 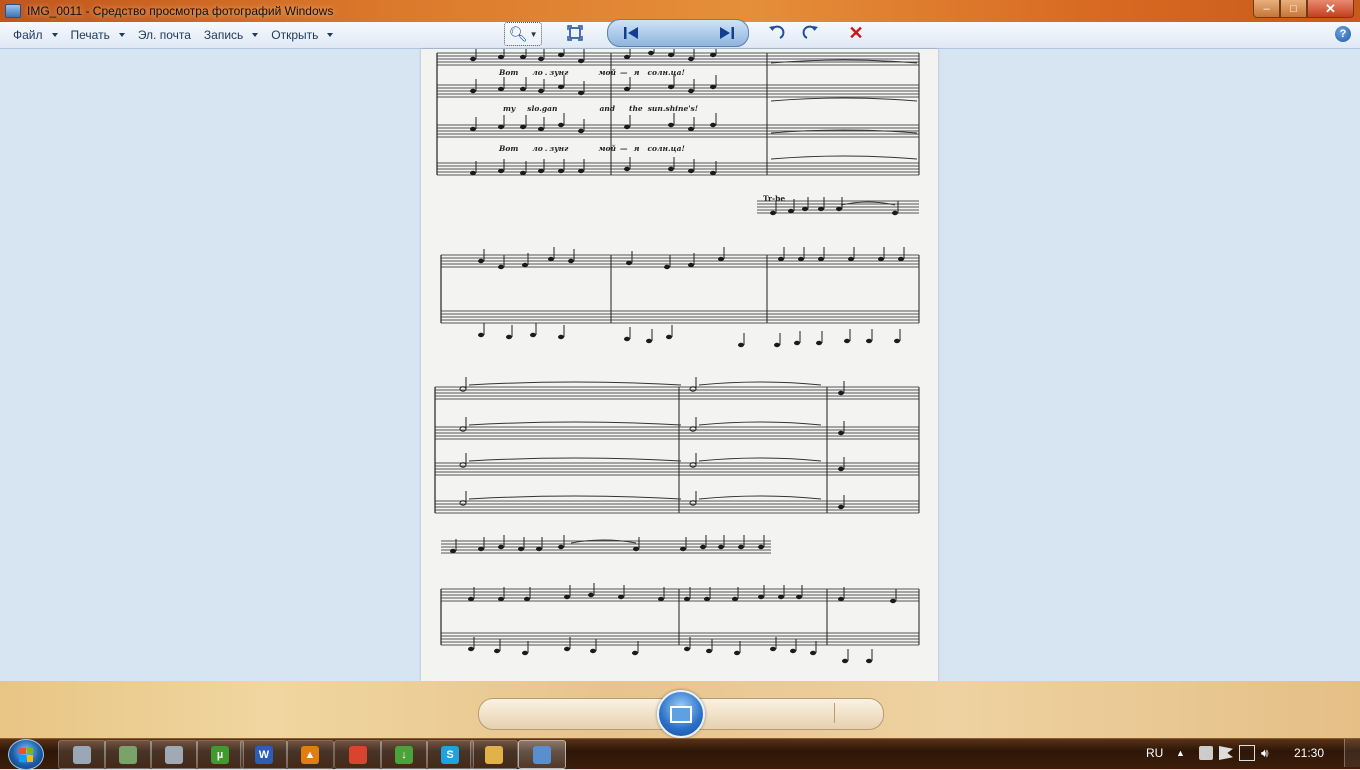 I want to click on menu-burn-label: Запись, so click(x=223, y=35).